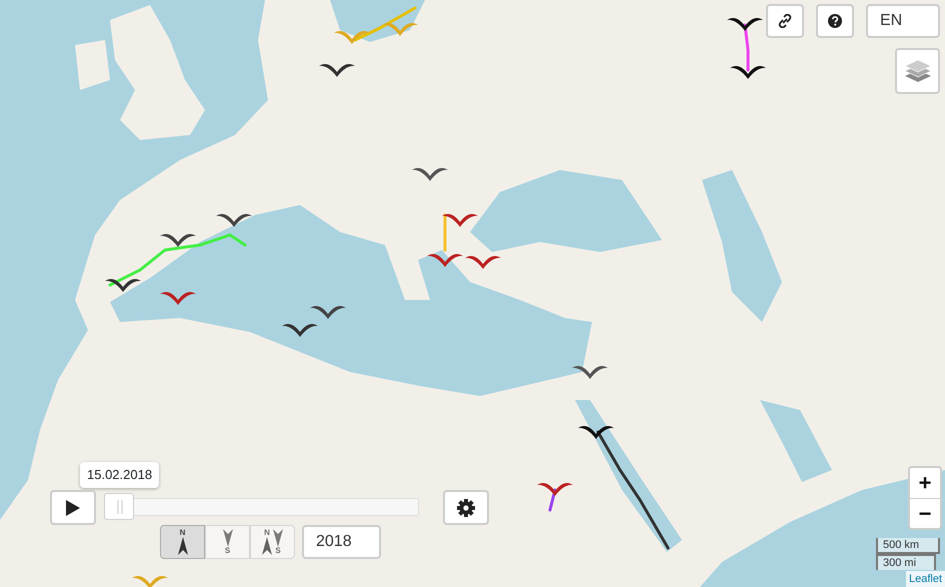 The image size is (945, 587). I want to click on scale-label: 500 km, so click(908, 546).